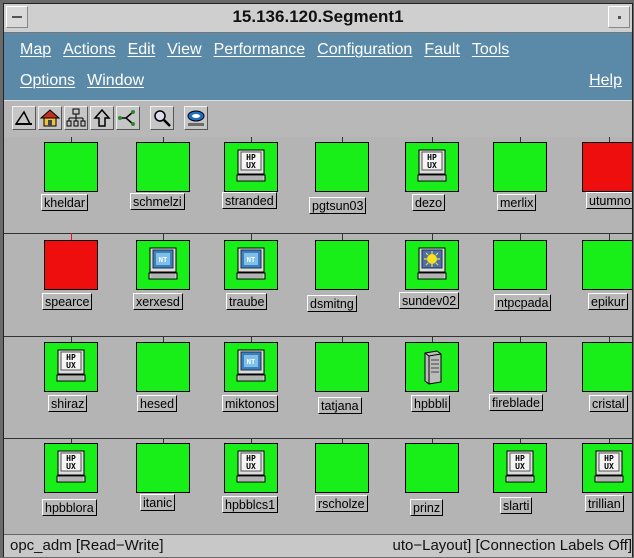 This screenshot has width=634, height=558. What do you see at coordinates (50, 118) in the screenshot?
I see `home-icon` at bounding box center [50, 118].